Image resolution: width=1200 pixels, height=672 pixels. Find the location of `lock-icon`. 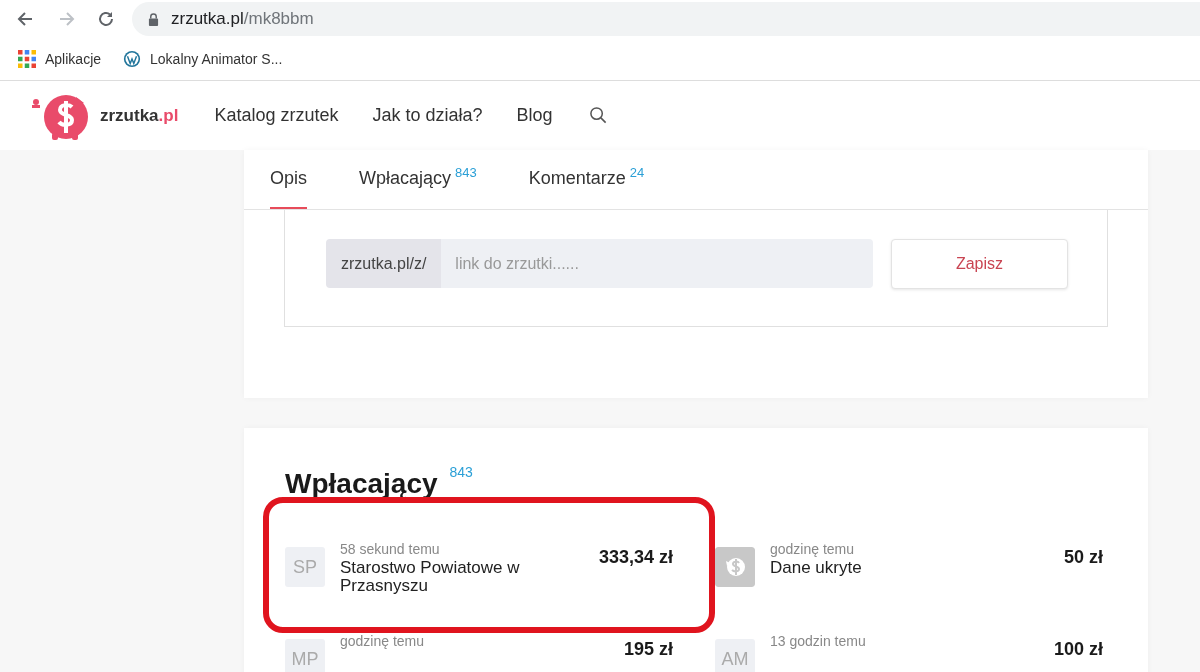

lock-icon is located at coordinates (153, 19).